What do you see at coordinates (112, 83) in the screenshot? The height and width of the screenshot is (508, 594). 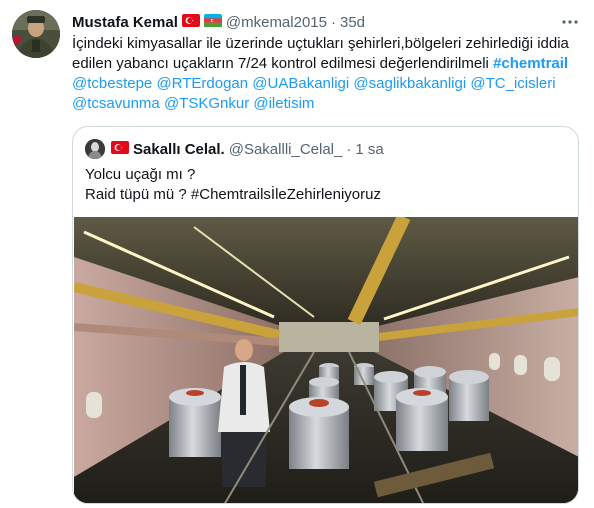 I see `mention-link: @tcbestepe` at bounding box center [112, 83].